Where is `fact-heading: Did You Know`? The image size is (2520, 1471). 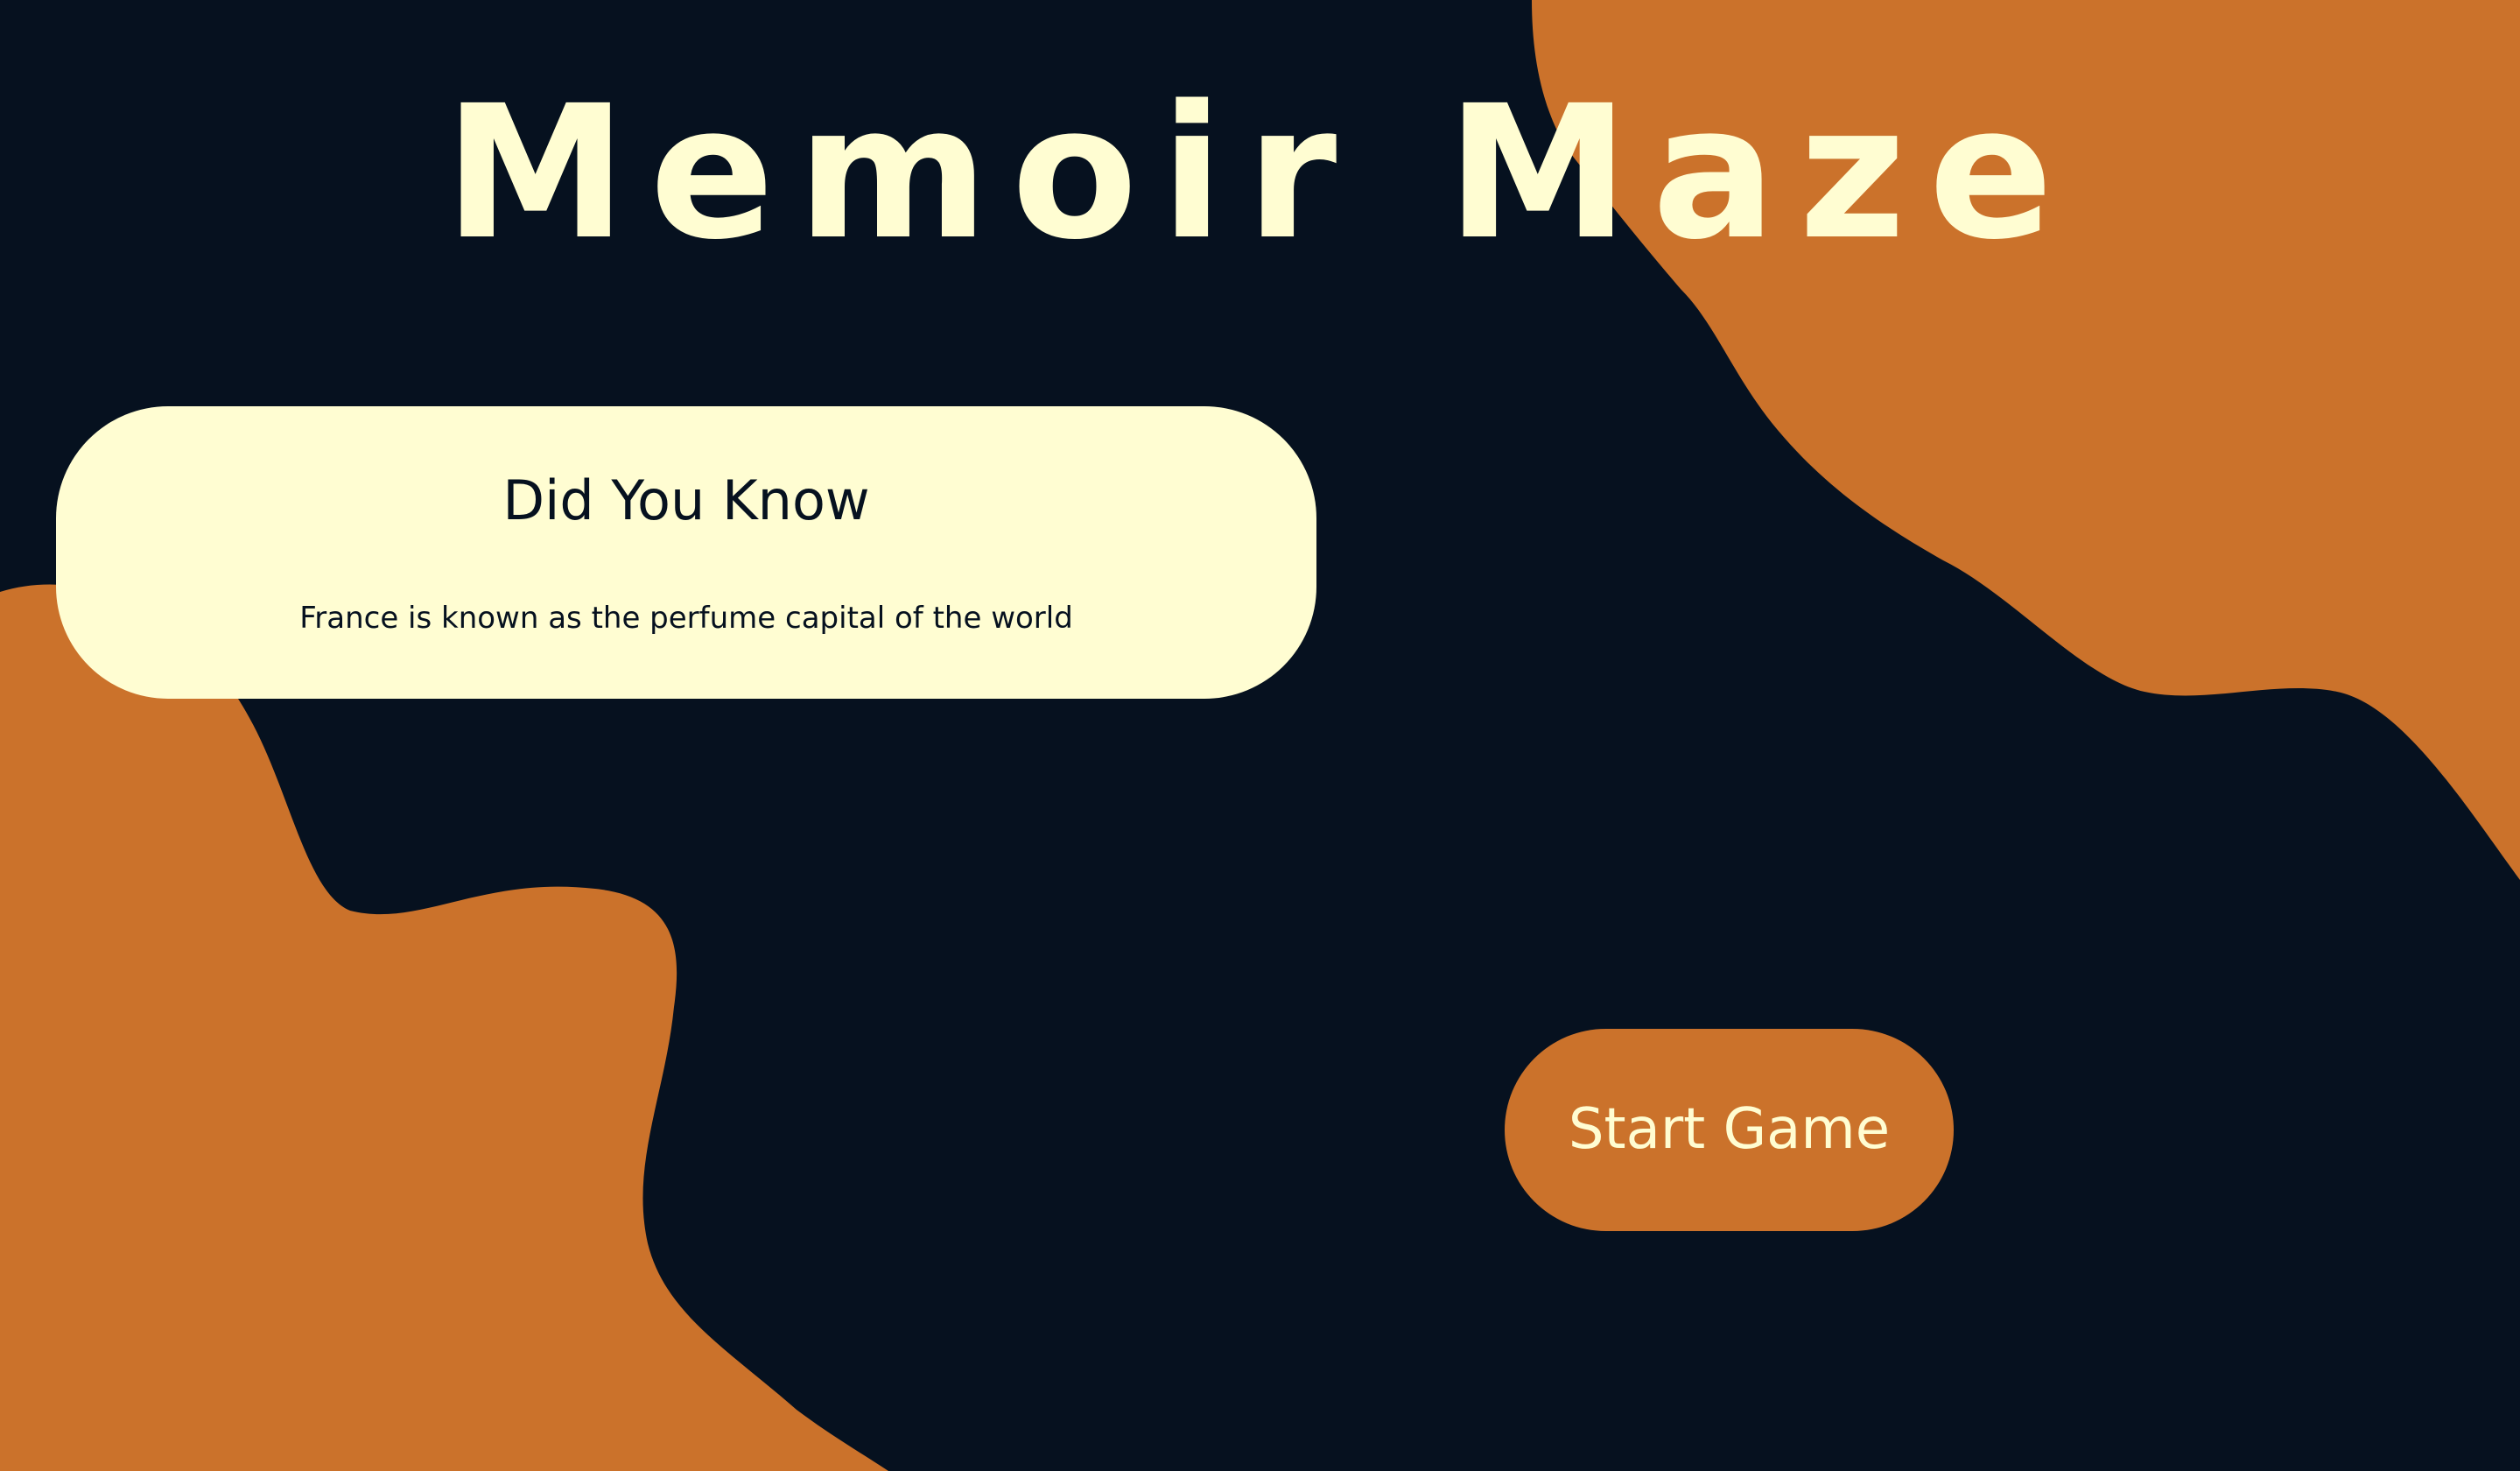
fact-heading: Did You Know is located at coordinates (686, 500).